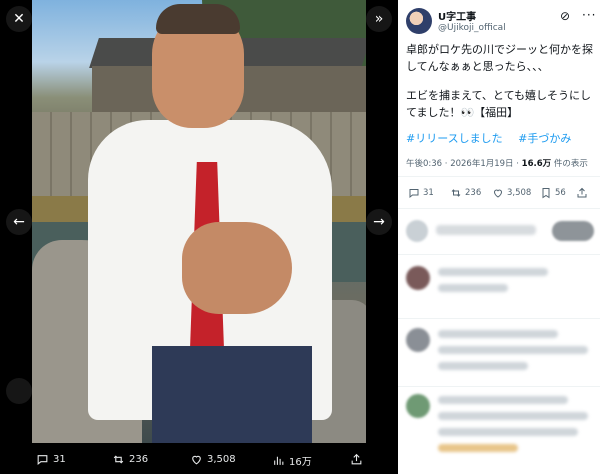 Image resolution: width=600 pixels, height=474 pixels. Describe the element at coordinates (544, 138) in the screenshot. I see `hashtag-link: #手づかみ` at that location.